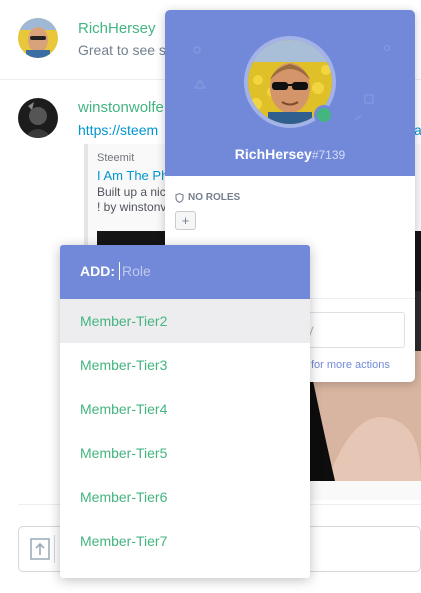  Describe the element at coordinates (185, 365) in the screenshot. I see `role-option: Member-Tier3` at that location.